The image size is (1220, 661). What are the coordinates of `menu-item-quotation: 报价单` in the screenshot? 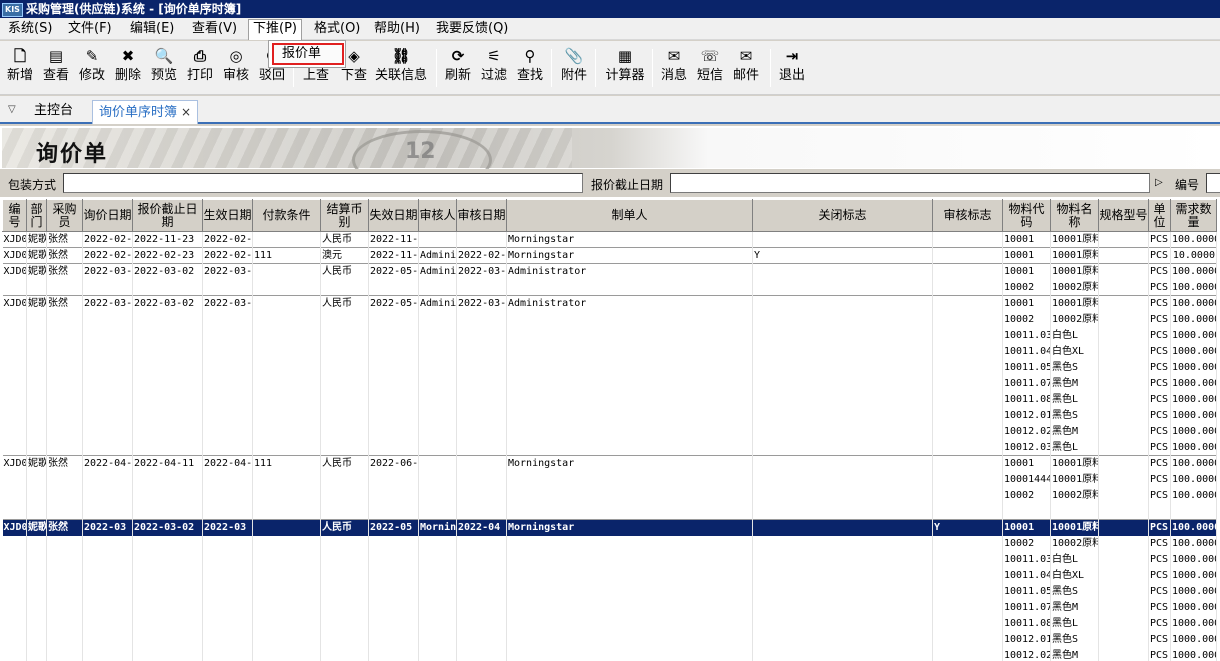 It's located at (308, 54).